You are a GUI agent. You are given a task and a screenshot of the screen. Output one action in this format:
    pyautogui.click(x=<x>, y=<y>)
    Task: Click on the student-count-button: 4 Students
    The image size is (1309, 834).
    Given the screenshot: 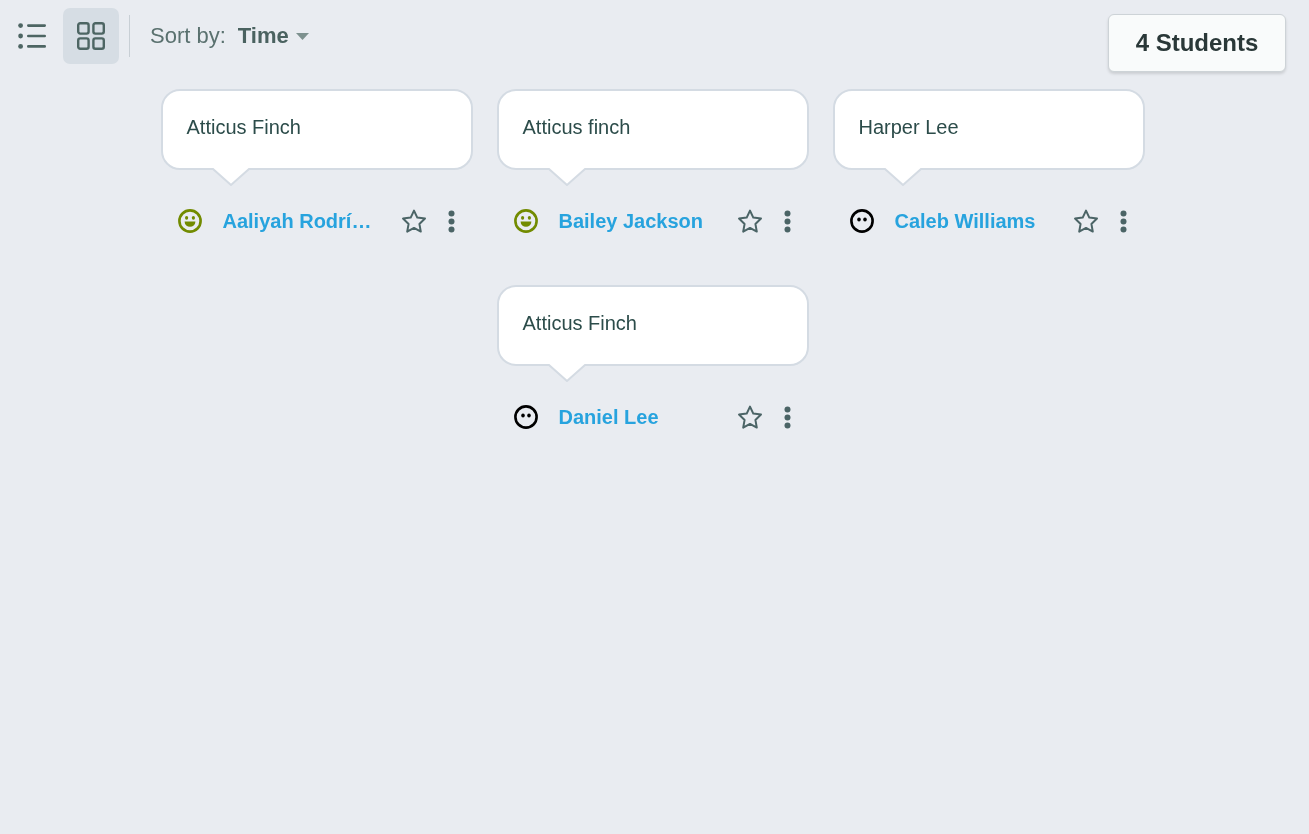 What is the action you would take?
    pyautogui.click(x=1197, y=43)
    